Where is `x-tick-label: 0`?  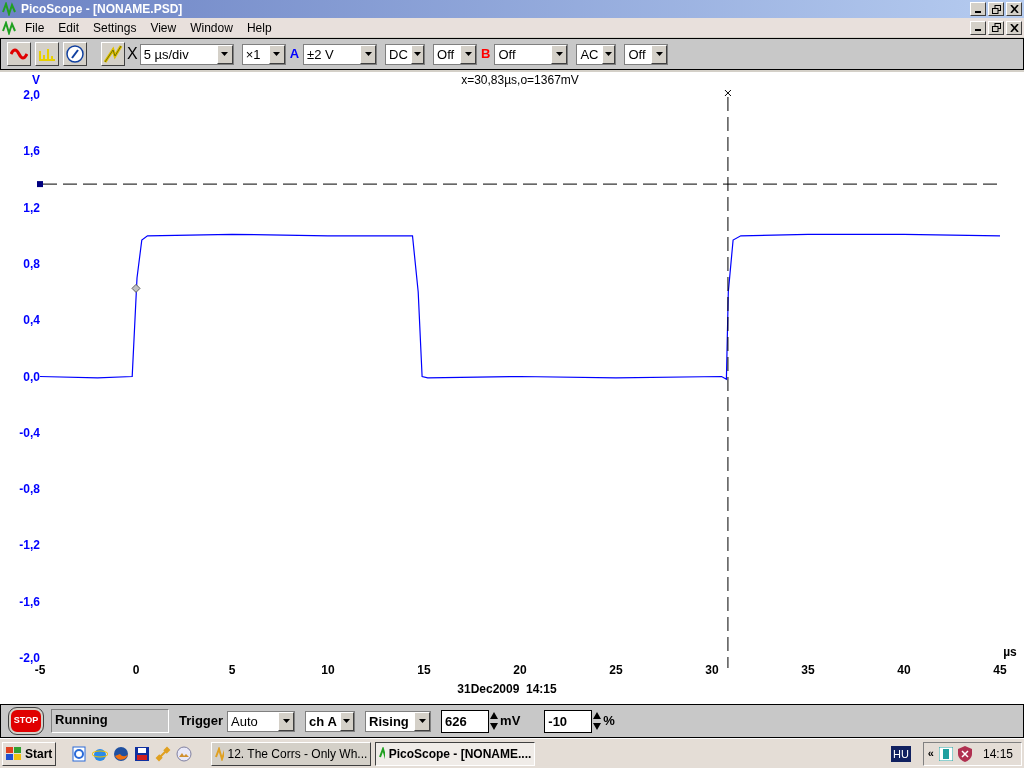
x-tick-label: 0 is located at coordinates (136, 670).